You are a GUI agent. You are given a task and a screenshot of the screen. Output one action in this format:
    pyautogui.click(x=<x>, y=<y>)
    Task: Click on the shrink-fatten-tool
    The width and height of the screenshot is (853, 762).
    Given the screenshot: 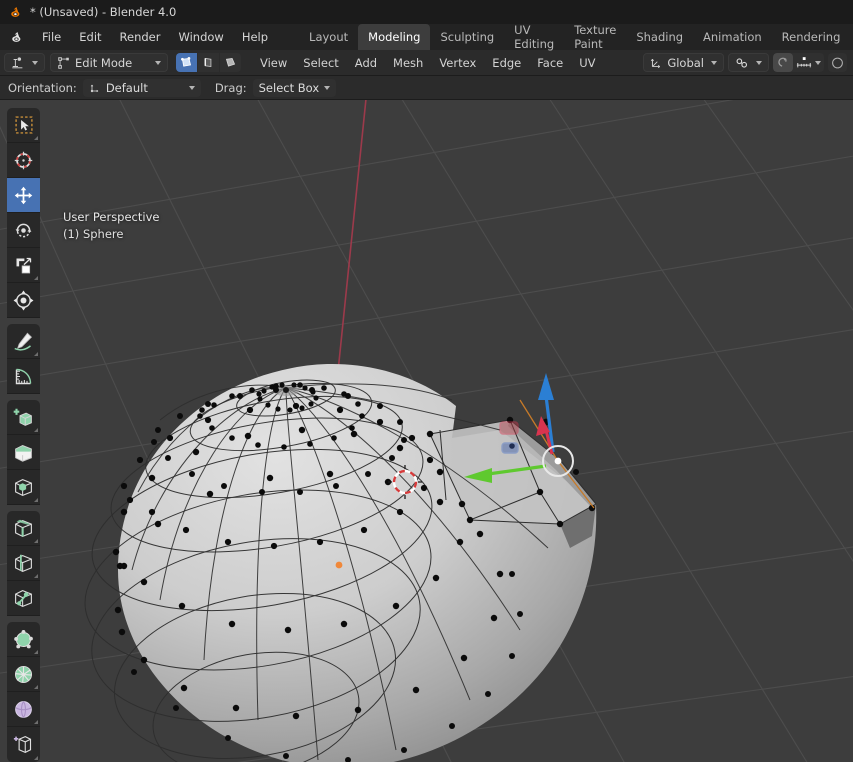 What is the action you would take?
    pyautogui.click(x=23, y=709)
    